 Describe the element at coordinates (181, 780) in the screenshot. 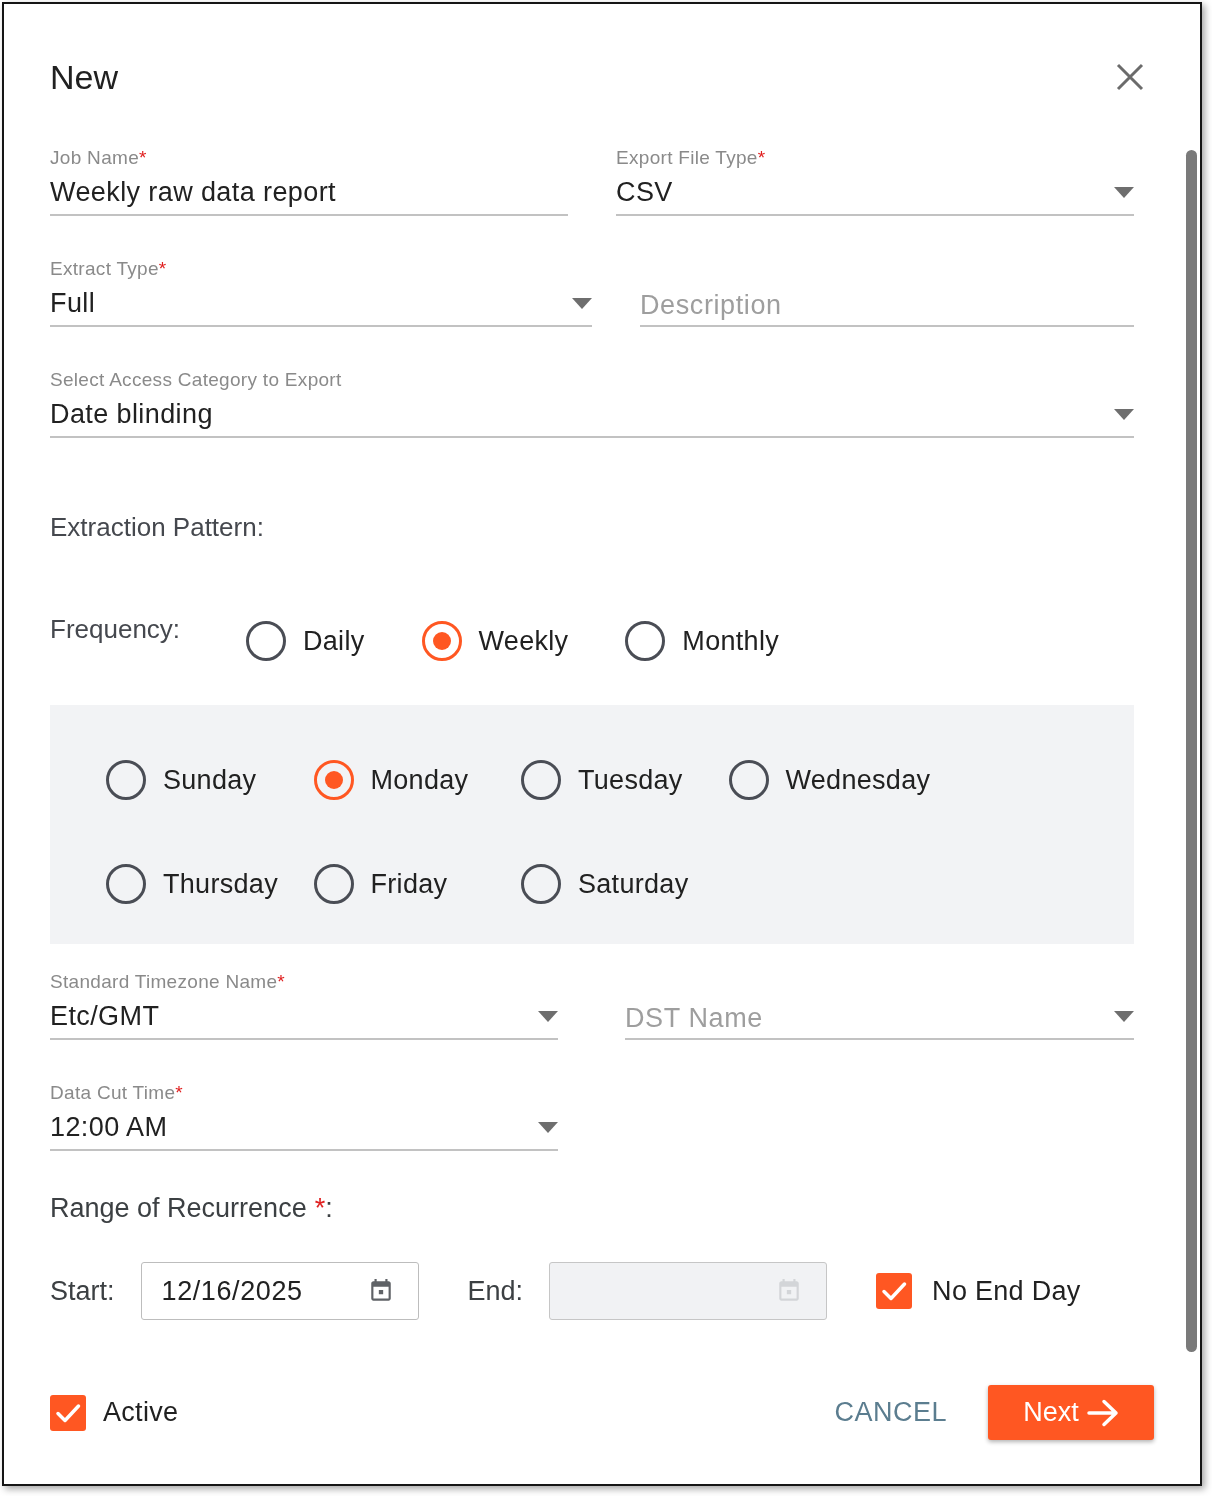

I see `radio-option: Sunday` at that location.